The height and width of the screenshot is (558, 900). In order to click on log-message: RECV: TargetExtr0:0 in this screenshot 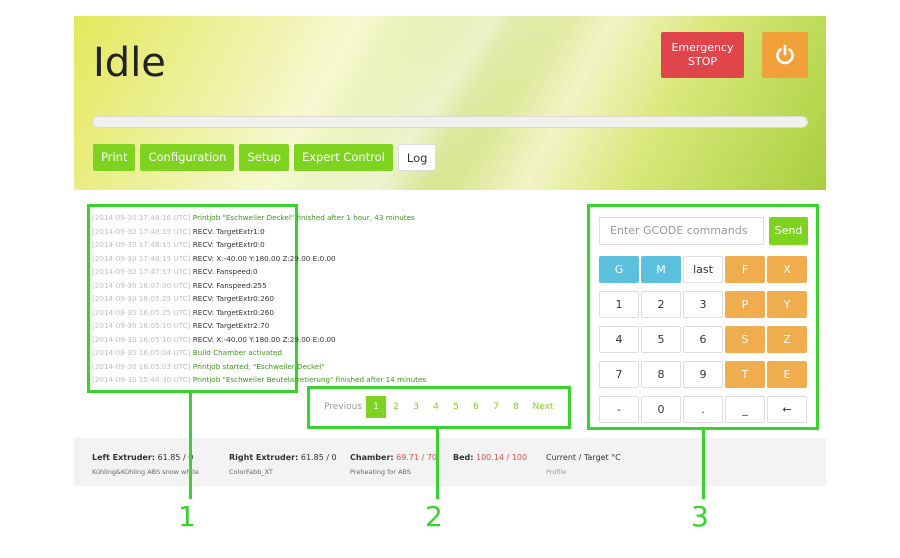, I will do `click(228, 244)`.